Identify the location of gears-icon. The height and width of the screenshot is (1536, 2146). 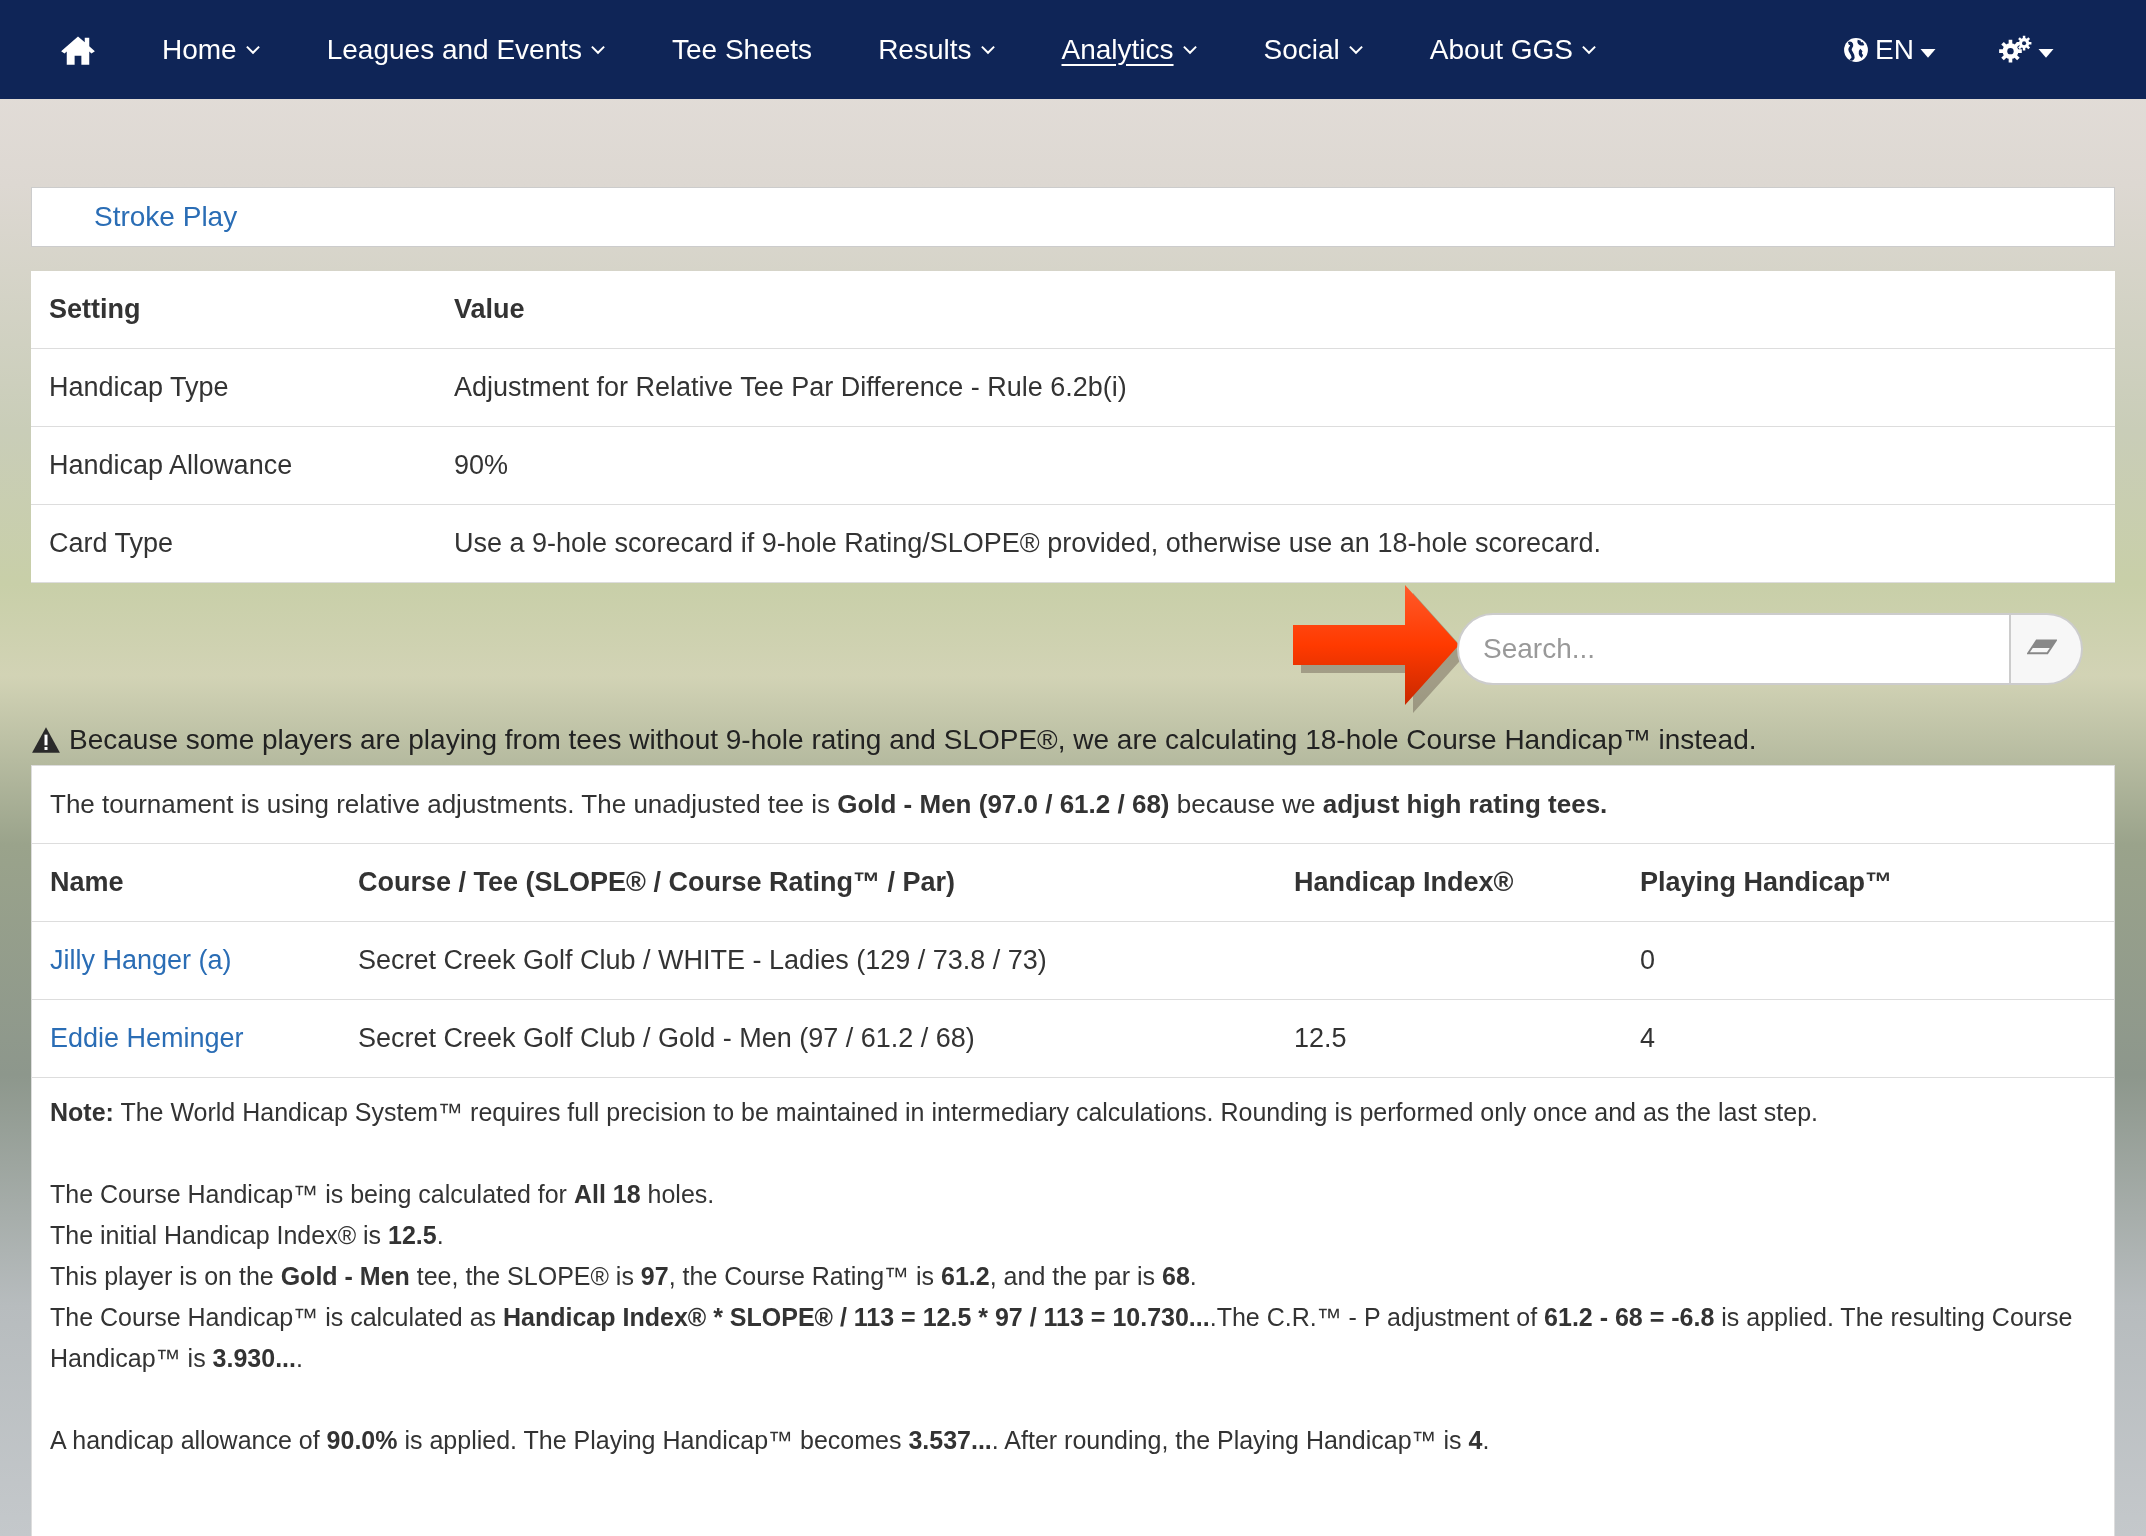
(2015, 49).